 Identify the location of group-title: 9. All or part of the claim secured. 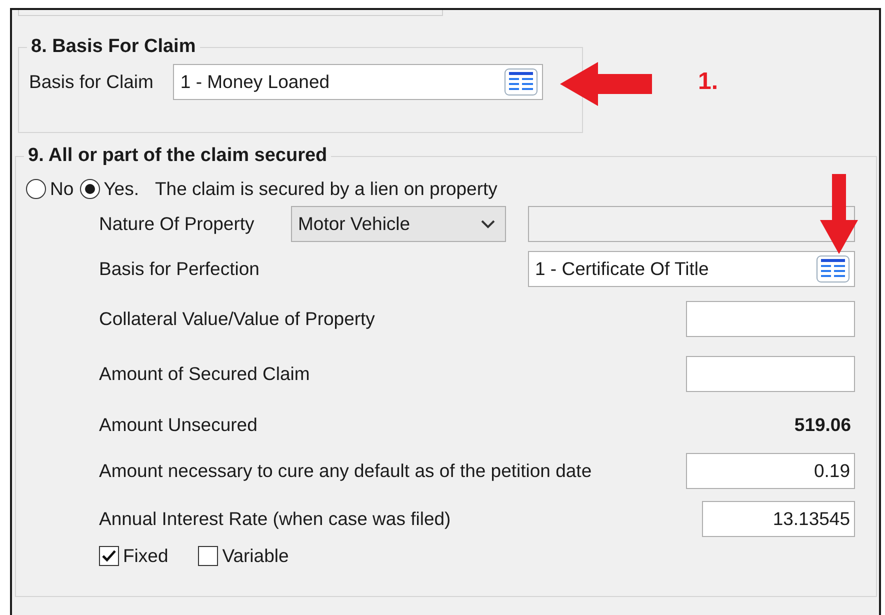
(177, 156).